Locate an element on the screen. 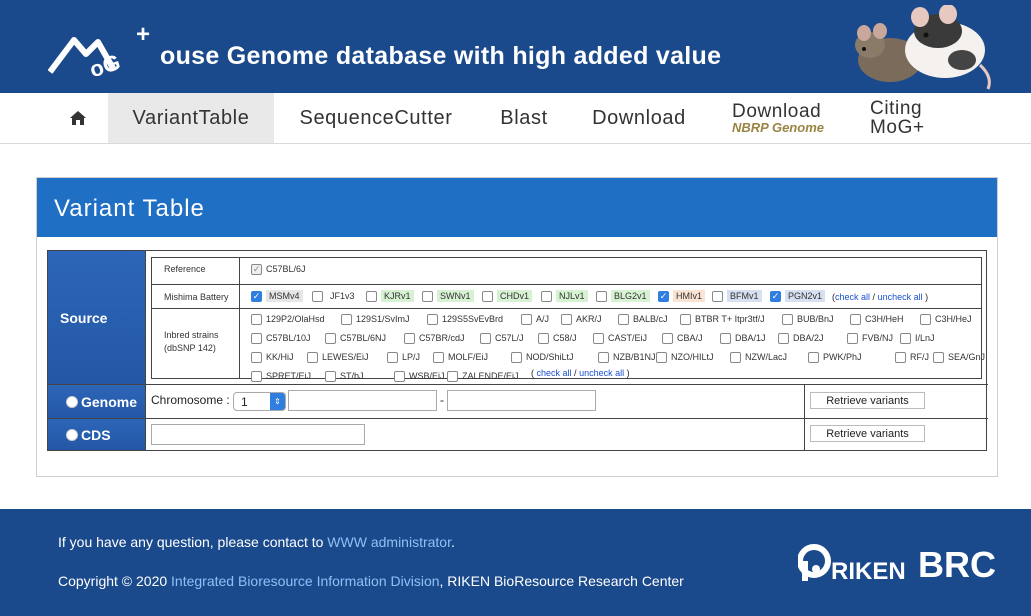 The image size is (1031, 616). inbred-uncheck-all-link: uncheck all is located at coordinates (601, 373).